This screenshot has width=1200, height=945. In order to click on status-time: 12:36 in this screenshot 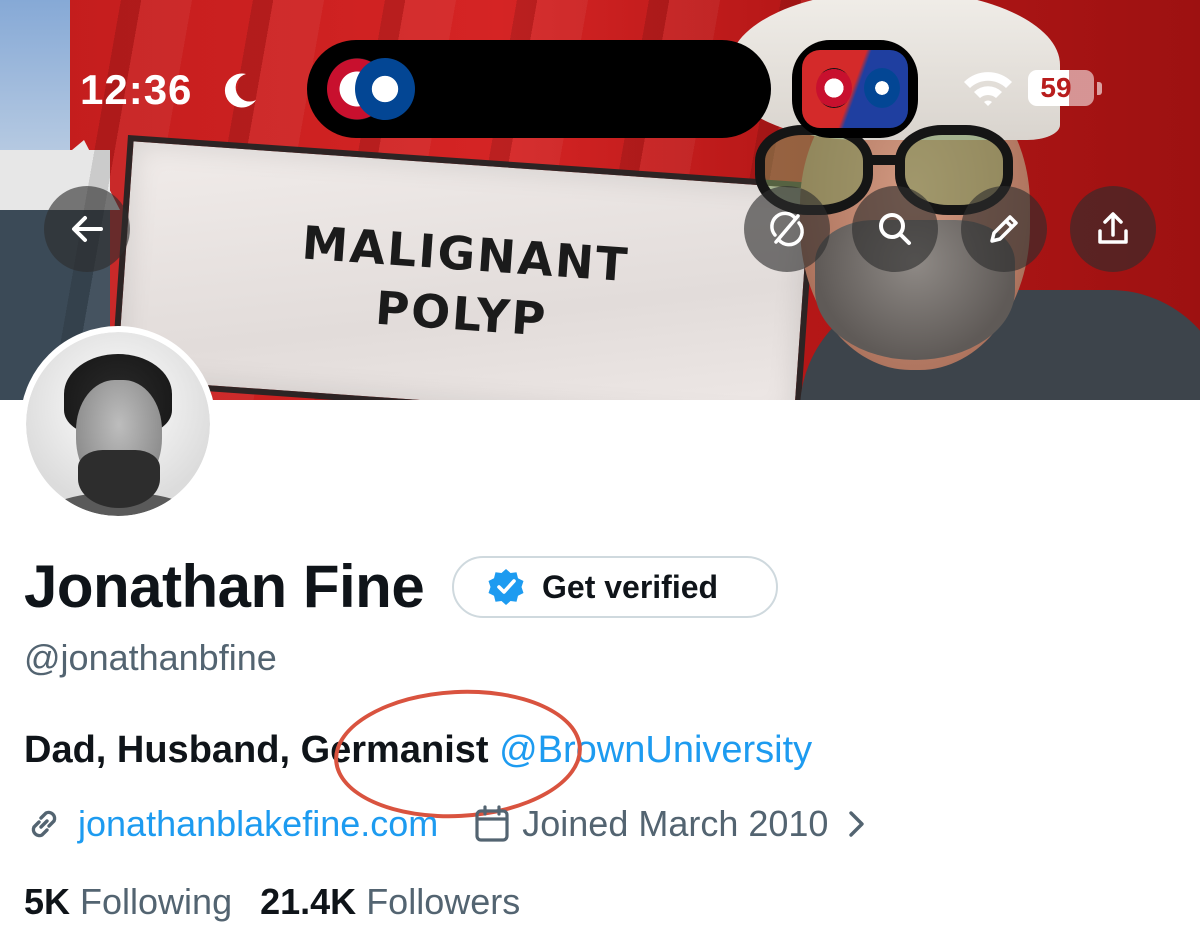, I will do `click(136, 89)`.